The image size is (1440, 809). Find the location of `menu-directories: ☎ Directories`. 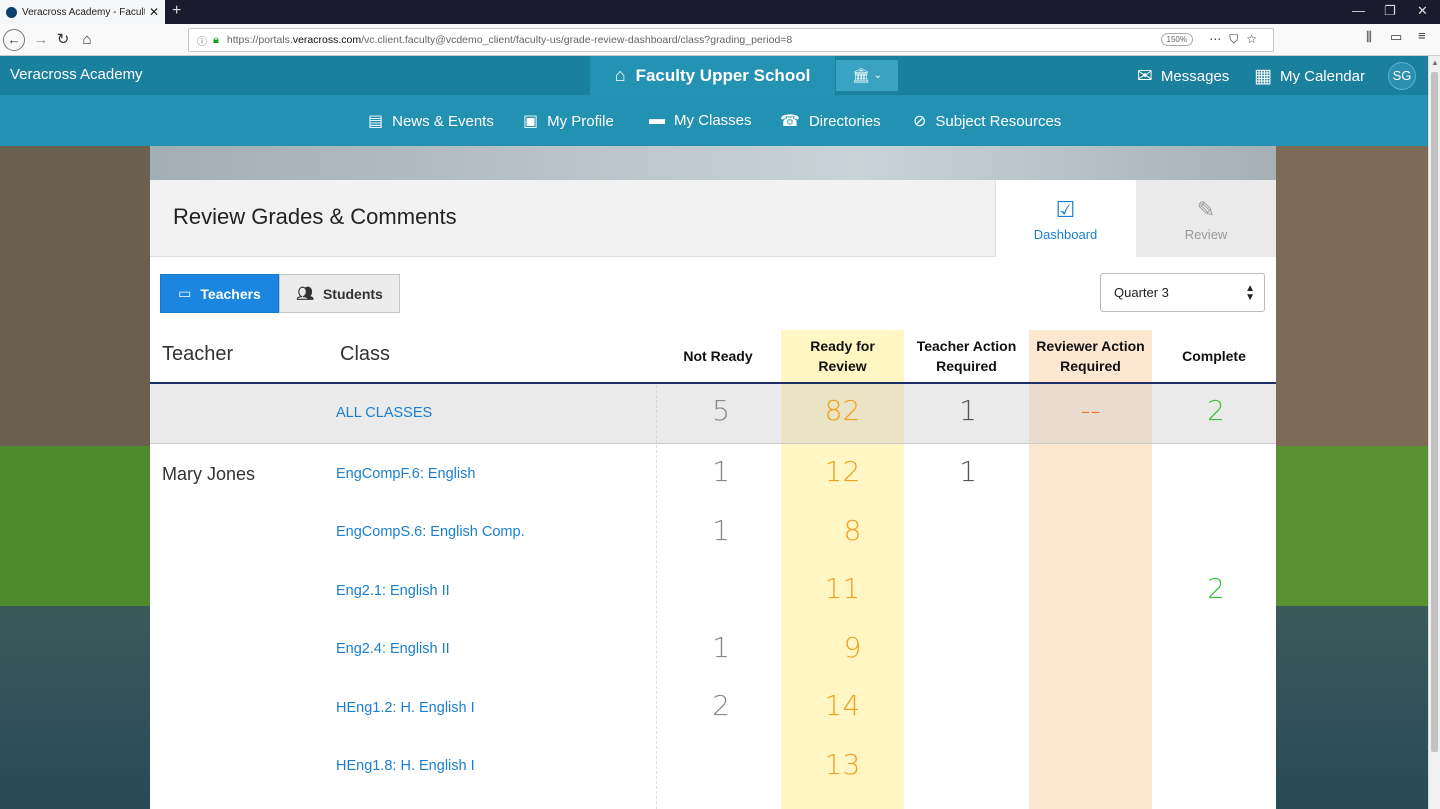

menu-directories: ☎ Directories is located at coordinates (830, 121).